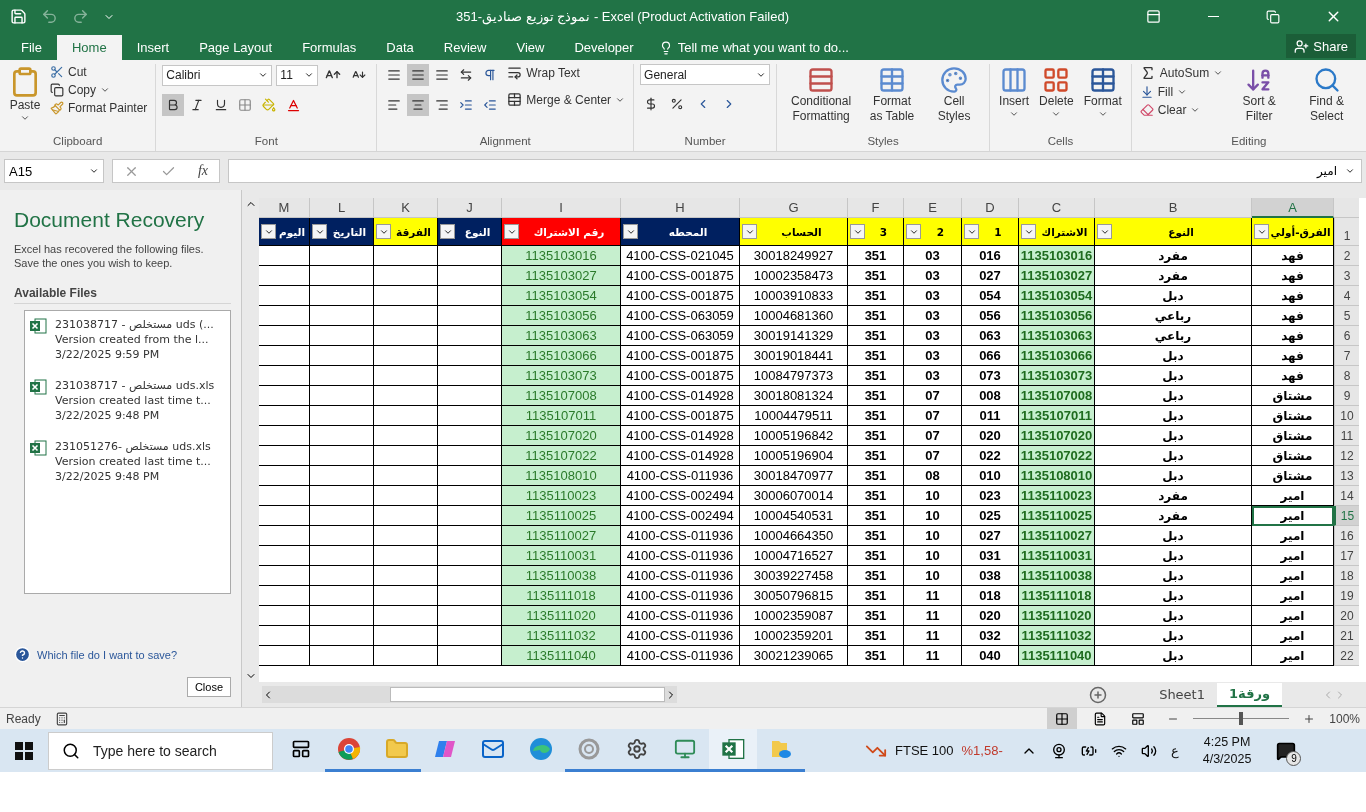  What do you see at coordinates (208, 687) in the screenshot?
I see `close-button: Close` at bounding box center [208, 687].